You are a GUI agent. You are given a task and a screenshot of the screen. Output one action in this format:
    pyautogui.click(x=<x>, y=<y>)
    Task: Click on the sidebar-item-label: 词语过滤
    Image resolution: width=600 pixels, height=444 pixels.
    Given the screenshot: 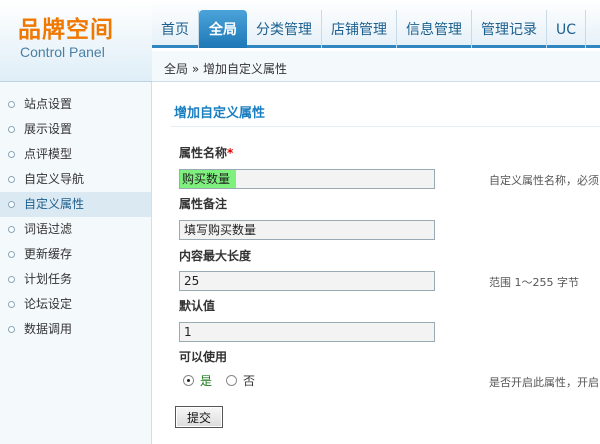 What is the action you would take?
    pyautogui.click(x=48, y=229)
    